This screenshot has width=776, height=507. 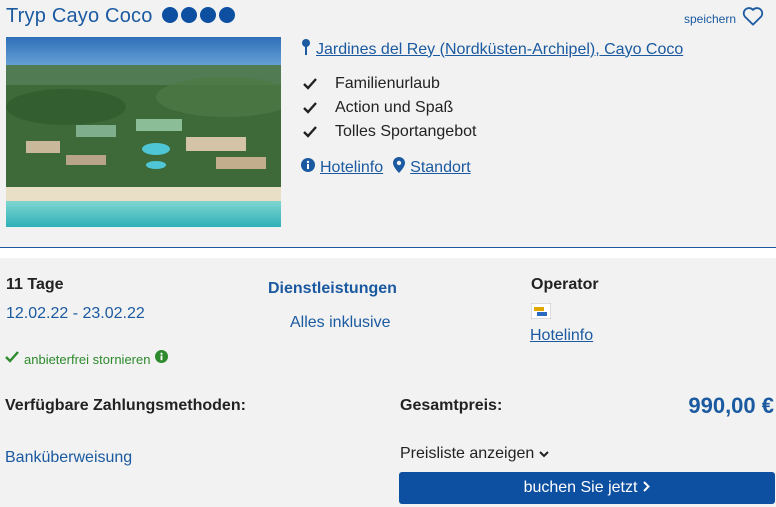 I want to click on total-price-label: Gesamtpreis:, so click(x=451, y=405).